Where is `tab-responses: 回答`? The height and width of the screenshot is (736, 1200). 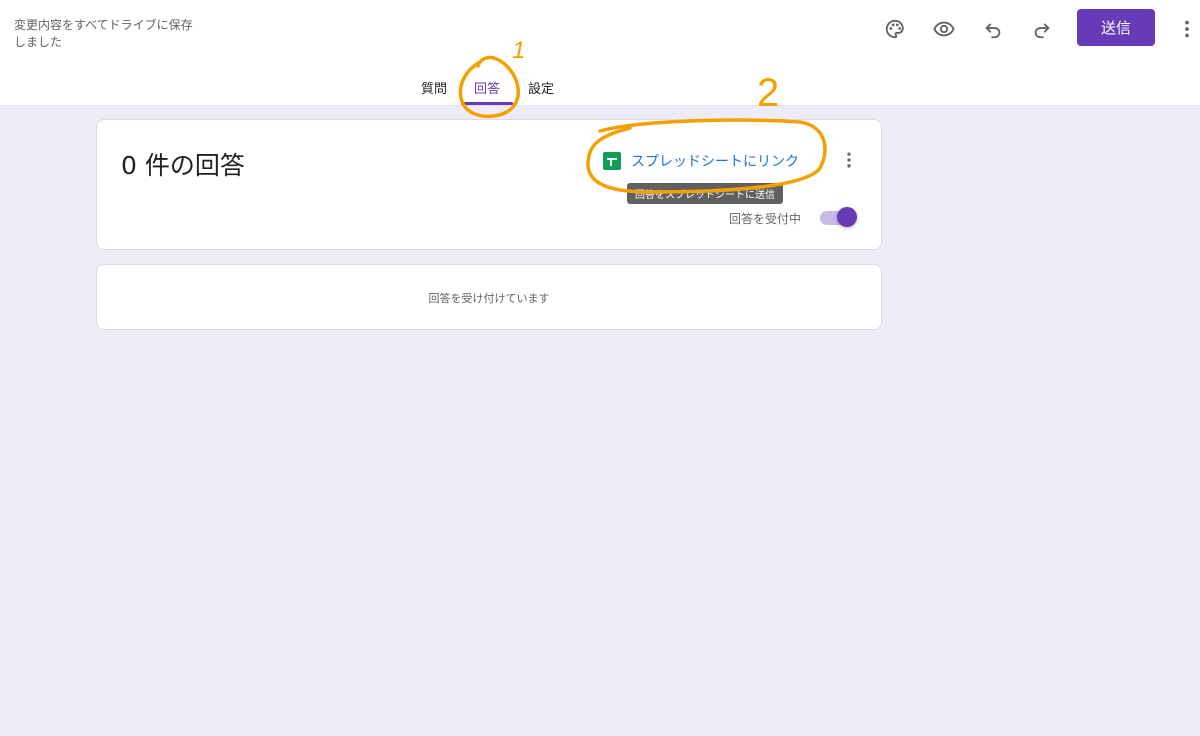 tab-responses: 回答 is located at coordinates (487, 87).